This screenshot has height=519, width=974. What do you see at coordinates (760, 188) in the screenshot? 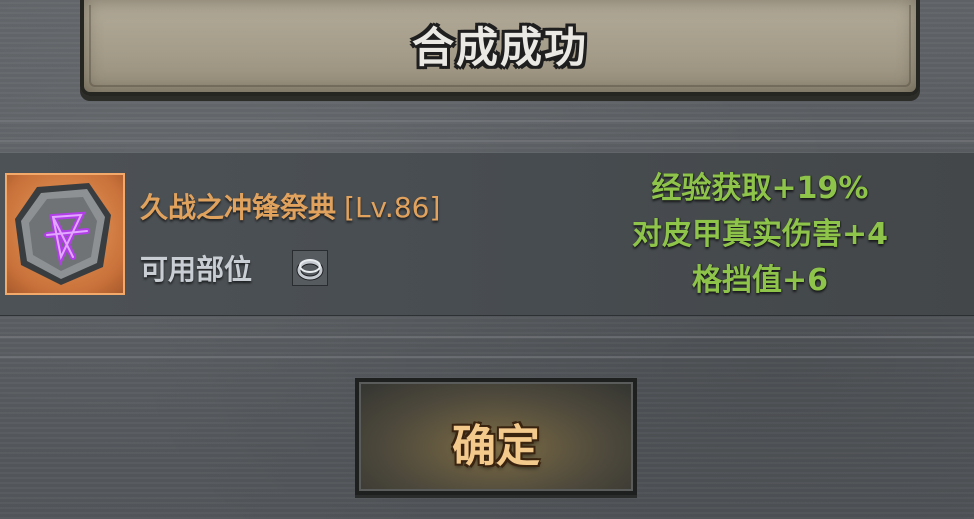
I see `stat-exp-gain: 经验获取+19%` at bounding box center [760, 188].